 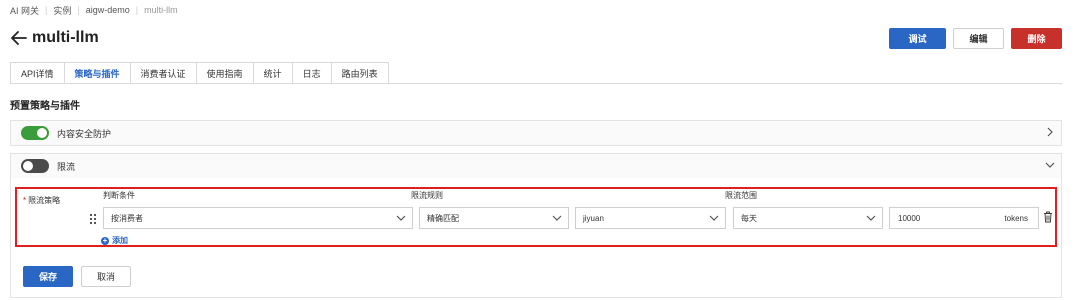 What do you see at coordinates (93, 219) in the screenshot?
I see `drag-handle-icon` at bounding box center [93, 219].